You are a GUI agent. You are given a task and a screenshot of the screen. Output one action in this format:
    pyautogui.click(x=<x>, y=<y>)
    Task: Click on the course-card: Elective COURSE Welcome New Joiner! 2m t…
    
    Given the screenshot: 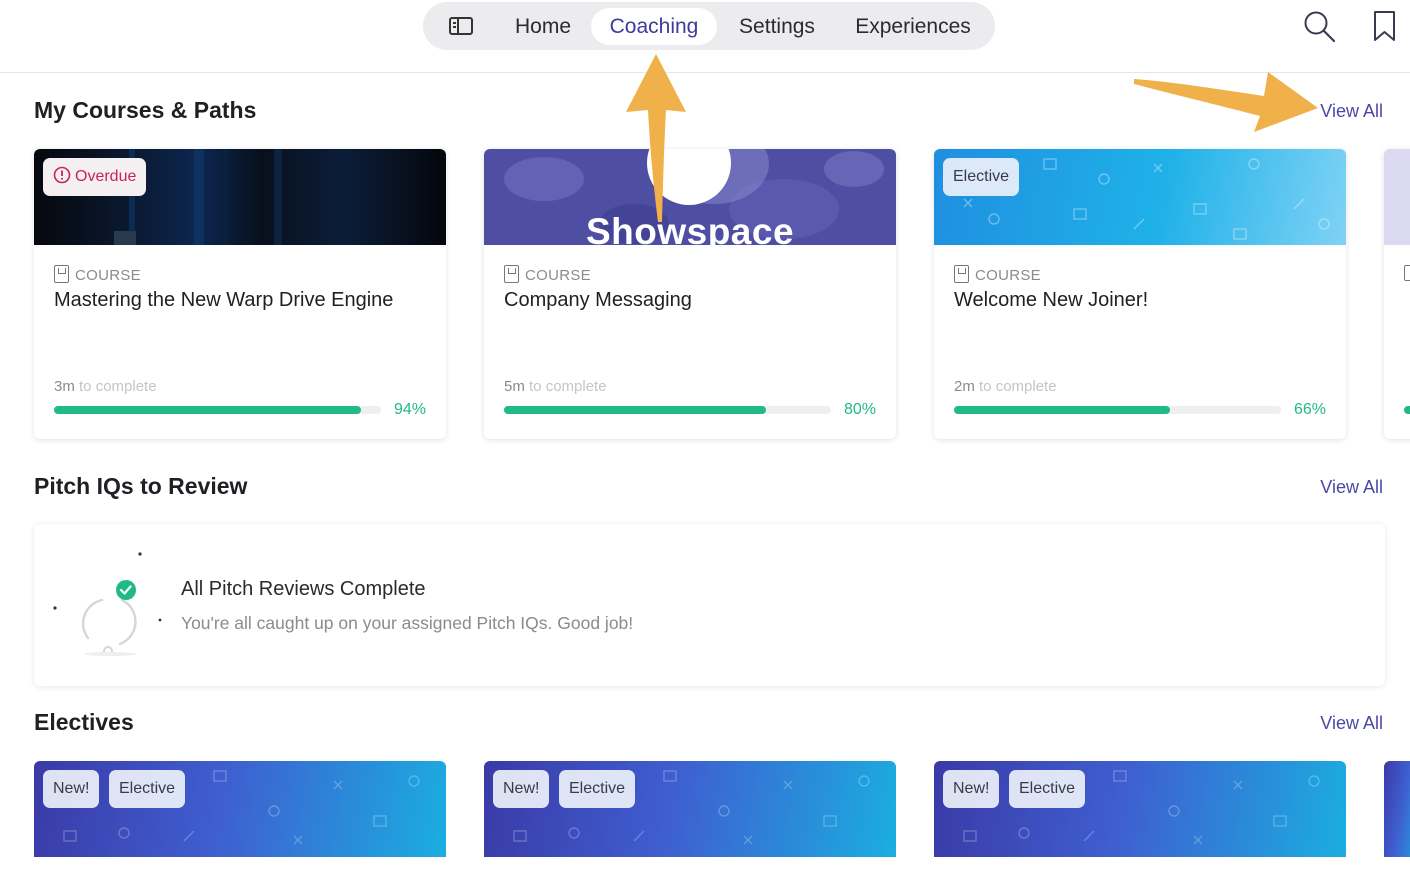 What is the action you would take?
    pyautogui.click(x=1140, y=294)
    